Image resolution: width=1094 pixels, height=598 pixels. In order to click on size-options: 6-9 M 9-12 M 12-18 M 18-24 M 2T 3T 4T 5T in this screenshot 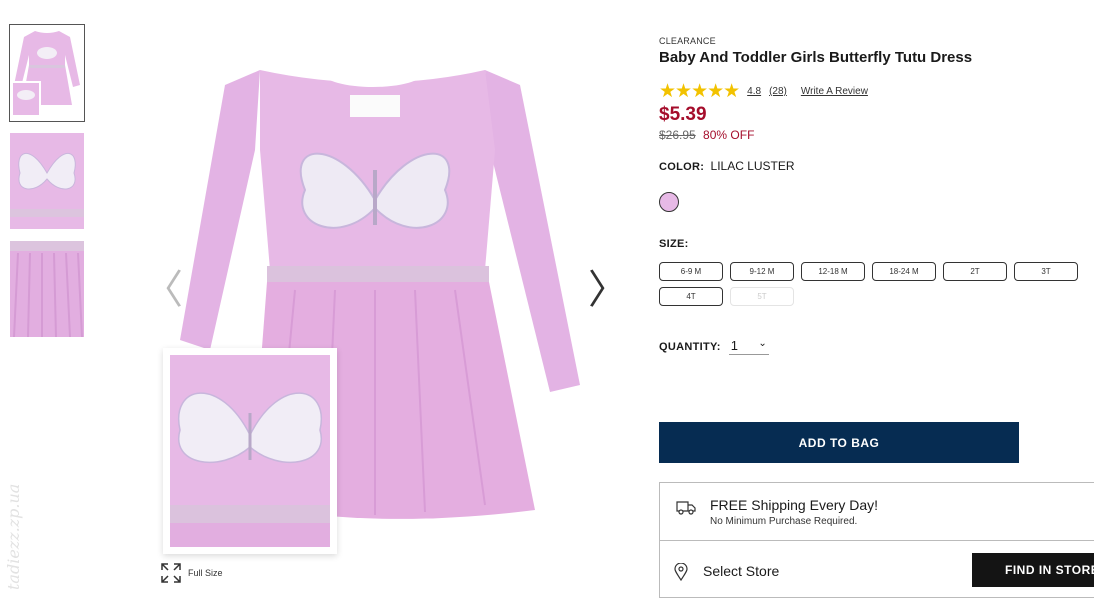, I will do `click(874, 284)`.